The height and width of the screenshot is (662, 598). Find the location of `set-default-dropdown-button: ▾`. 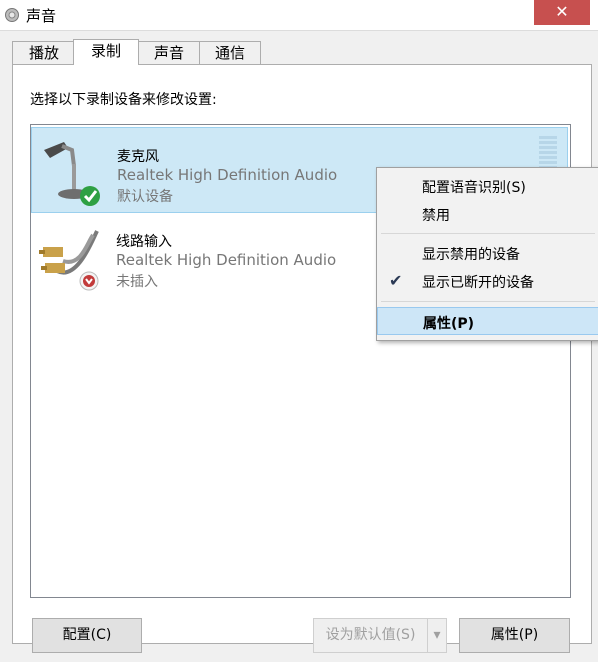

set-default-dropdown-button: ▾ is located at coordinates (437, 635).